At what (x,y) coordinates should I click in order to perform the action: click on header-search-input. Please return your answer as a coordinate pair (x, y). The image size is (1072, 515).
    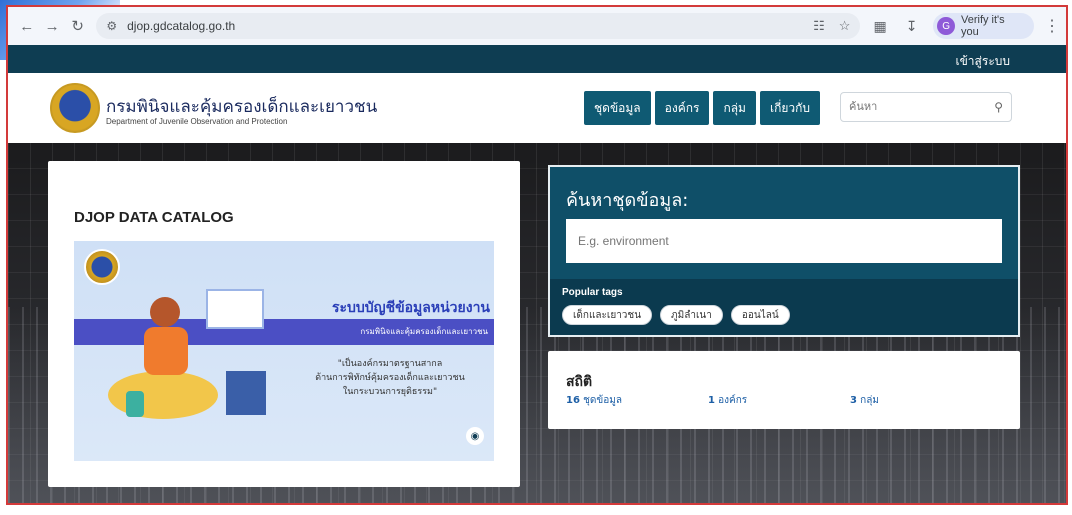
    Looking at the image, I should click on (914, 107).